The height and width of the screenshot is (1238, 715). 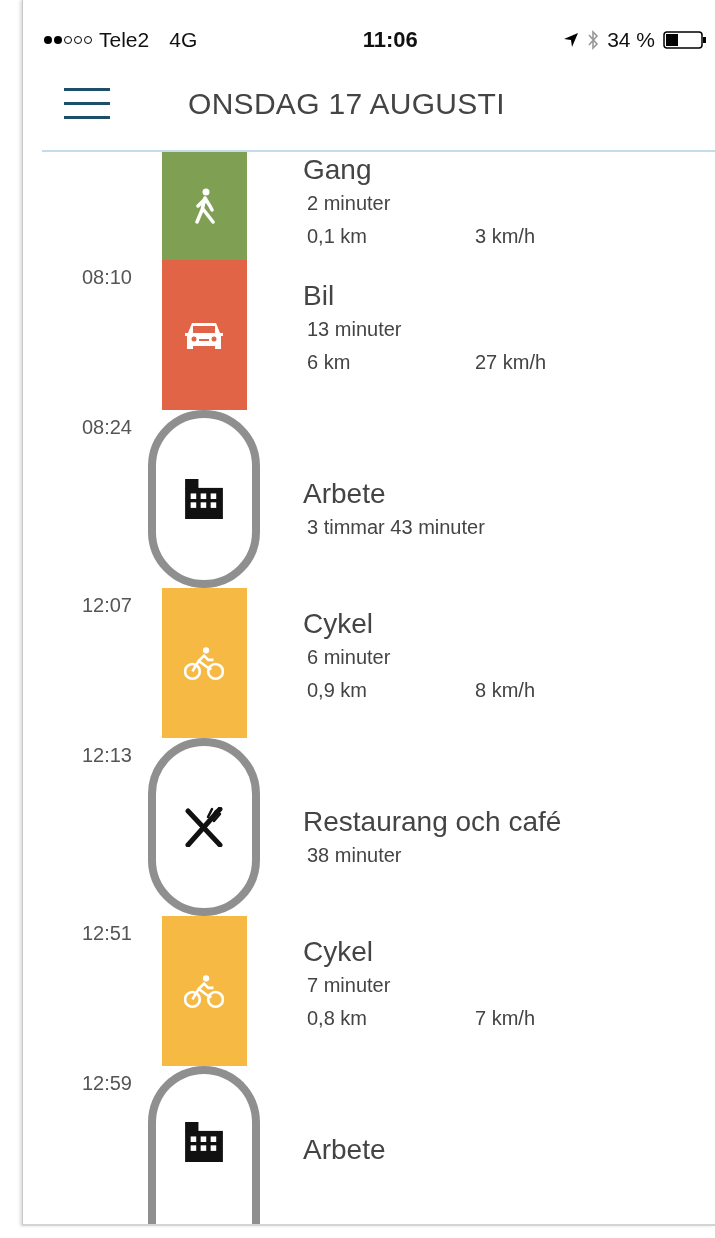 What do you see at coordinates (338, 690) in the screenshot?
I see `distance-text: 0,9 km` at bounding box center [338, 690].